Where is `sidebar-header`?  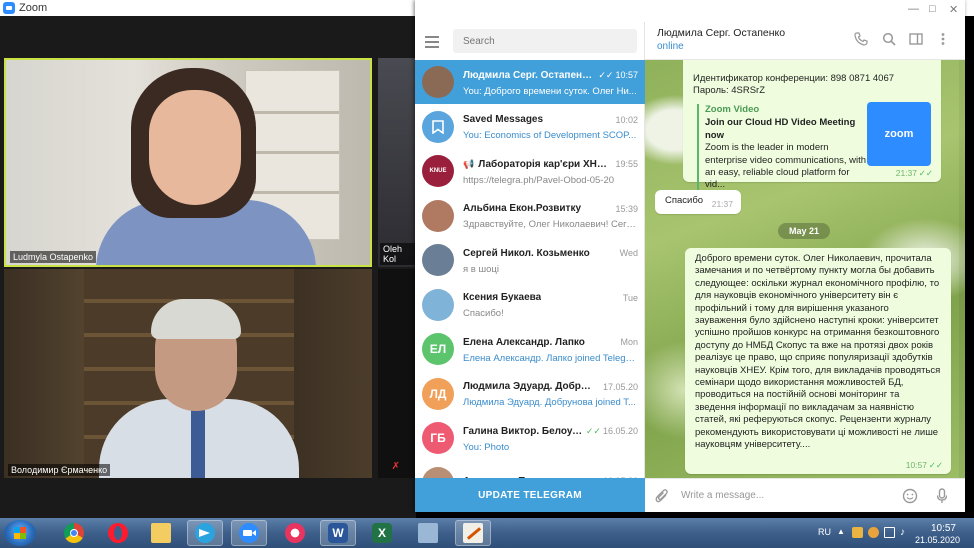
sidebar-header is located at coordinates (529, 41).